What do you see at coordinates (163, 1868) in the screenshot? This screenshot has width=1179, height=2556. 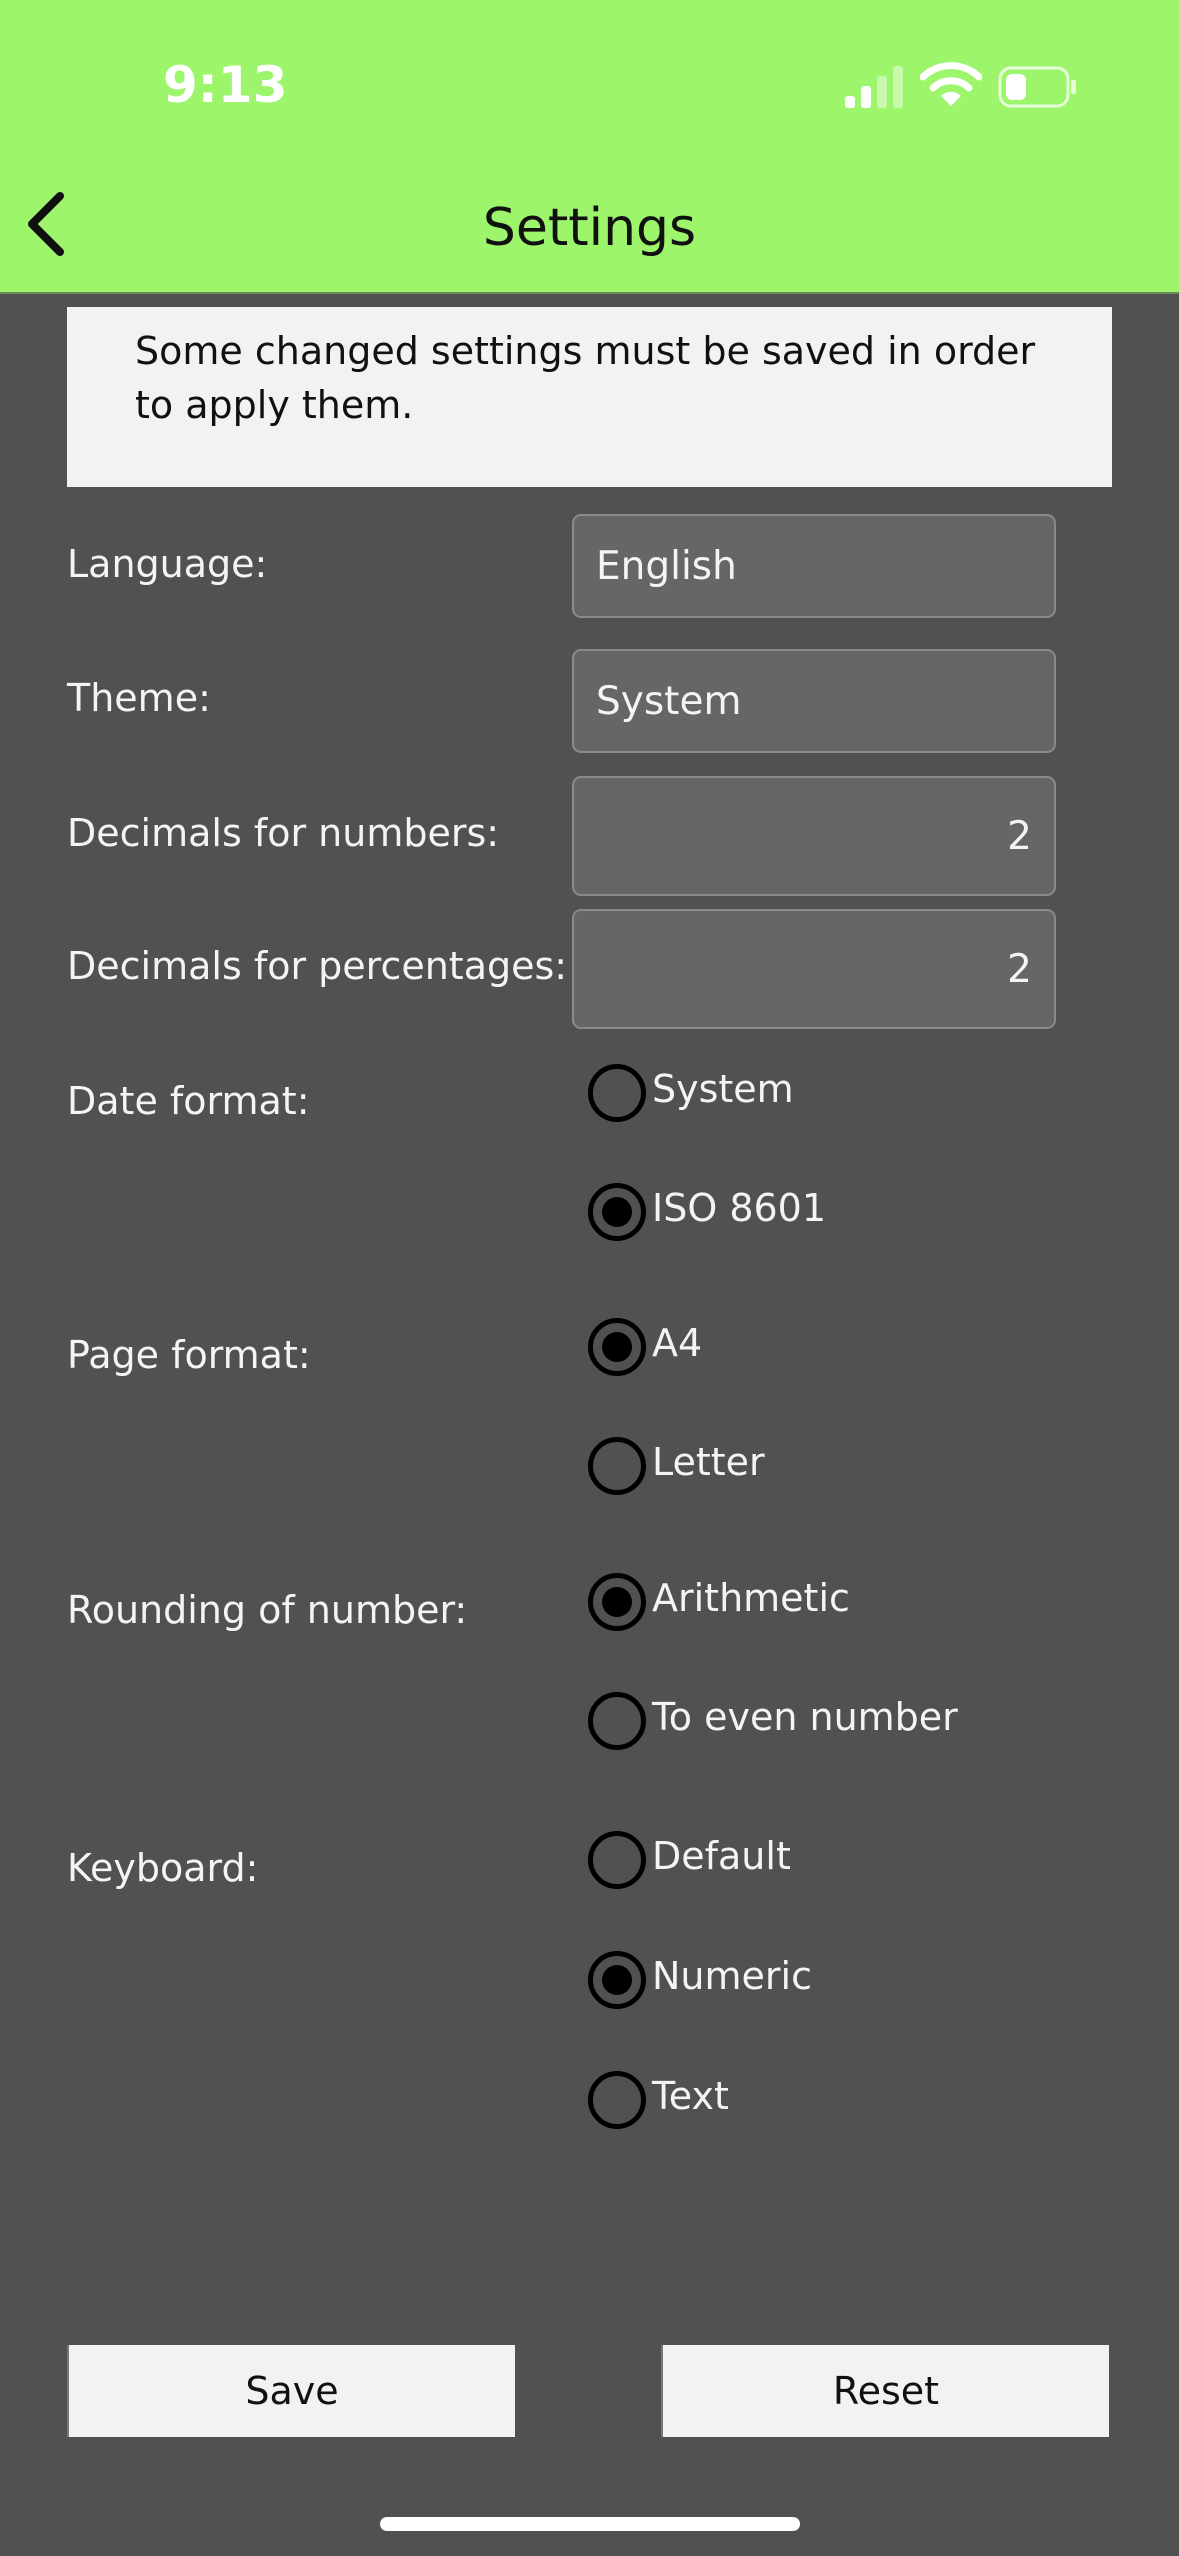 I see `keyboard-label: Keyboard:` at bounding box center [163, 1868].